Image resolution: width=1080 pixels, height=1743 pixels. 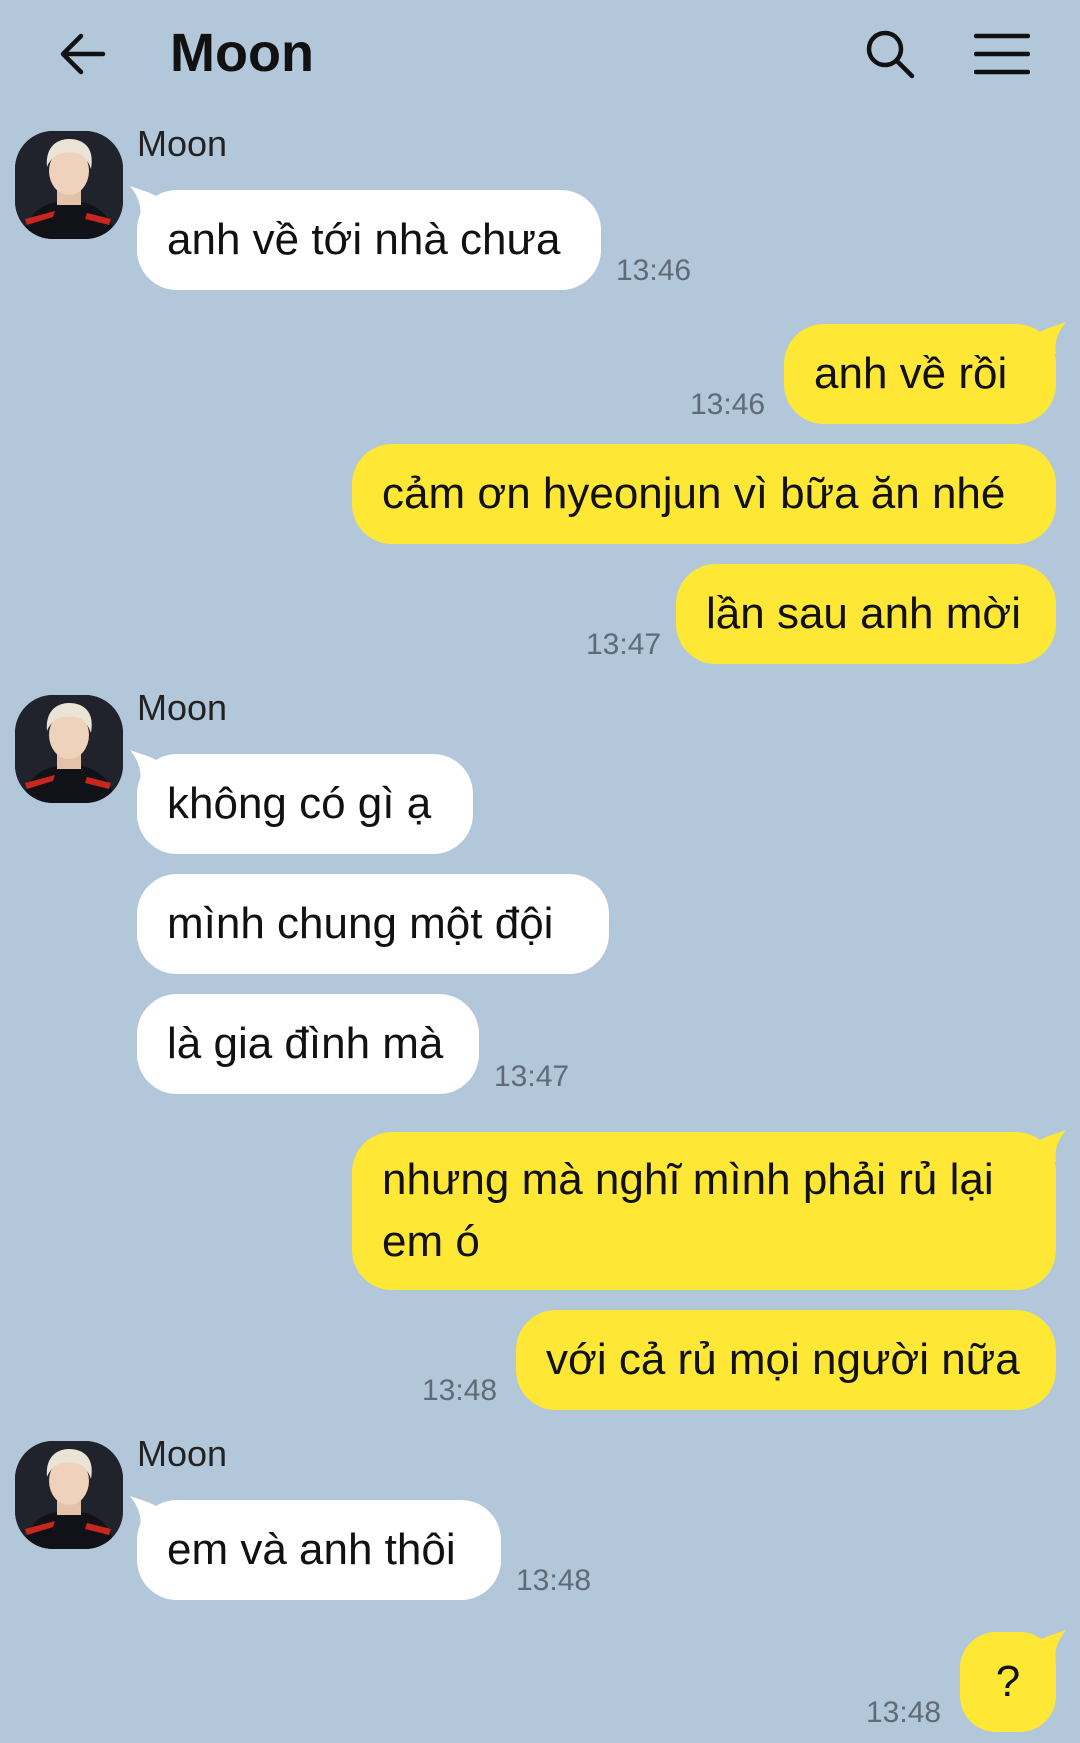 What do you see at coordinates (688, 1210) in the screenshot?
I see `message-text: nhưng mà nghĩ mình phải rủ lại em ó` at bounding box center [688, 1210].